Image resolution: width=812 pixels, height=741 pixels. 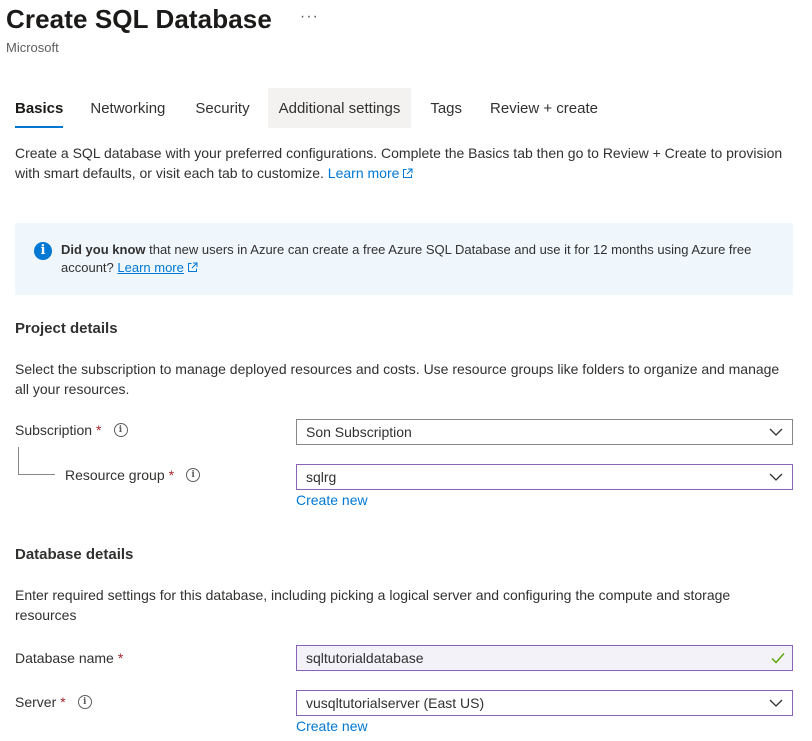 What do you see at coordinates (69, 658) in the screenshot?
I see `database-name-label: Database name *` at bounding box center [69, 658].